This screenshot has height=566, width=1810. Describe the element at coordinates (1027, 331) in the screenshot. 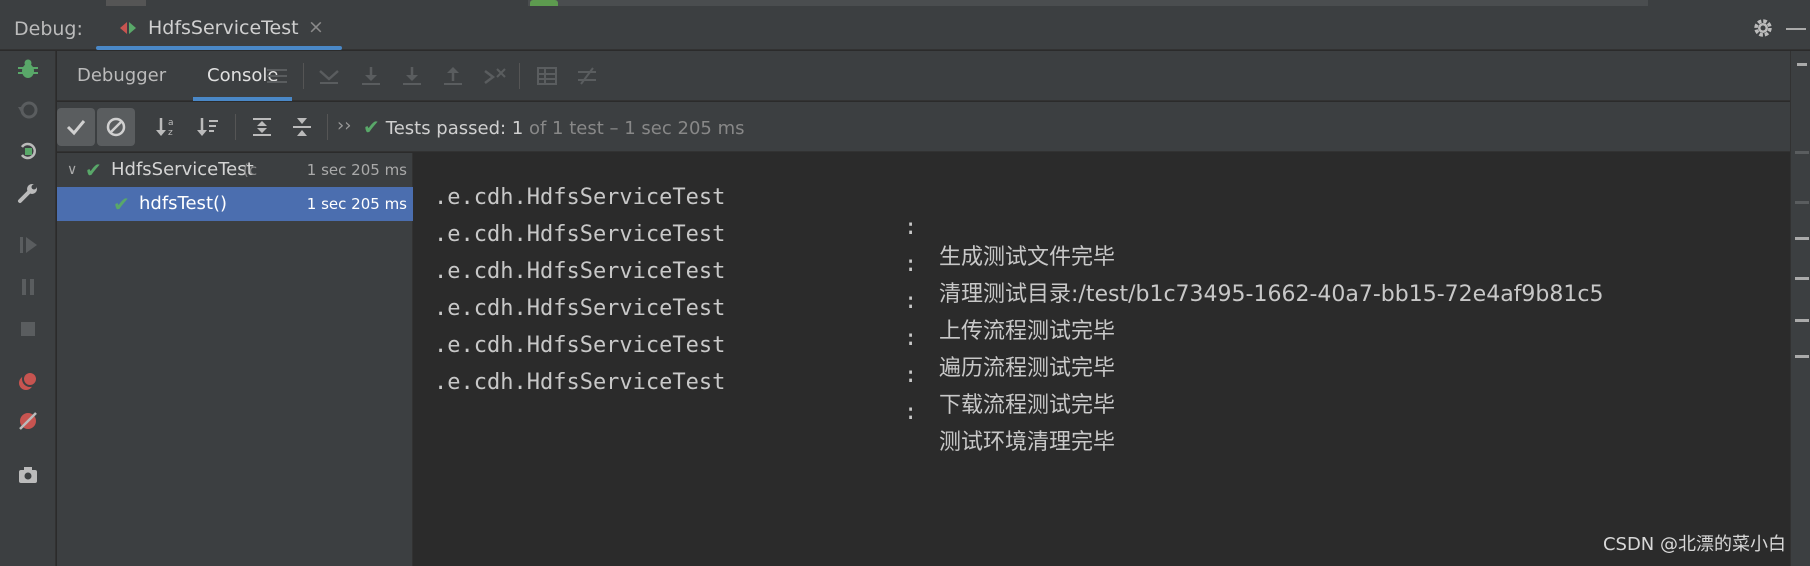

I see `log-message: 上传流程测试完毕` at that location.